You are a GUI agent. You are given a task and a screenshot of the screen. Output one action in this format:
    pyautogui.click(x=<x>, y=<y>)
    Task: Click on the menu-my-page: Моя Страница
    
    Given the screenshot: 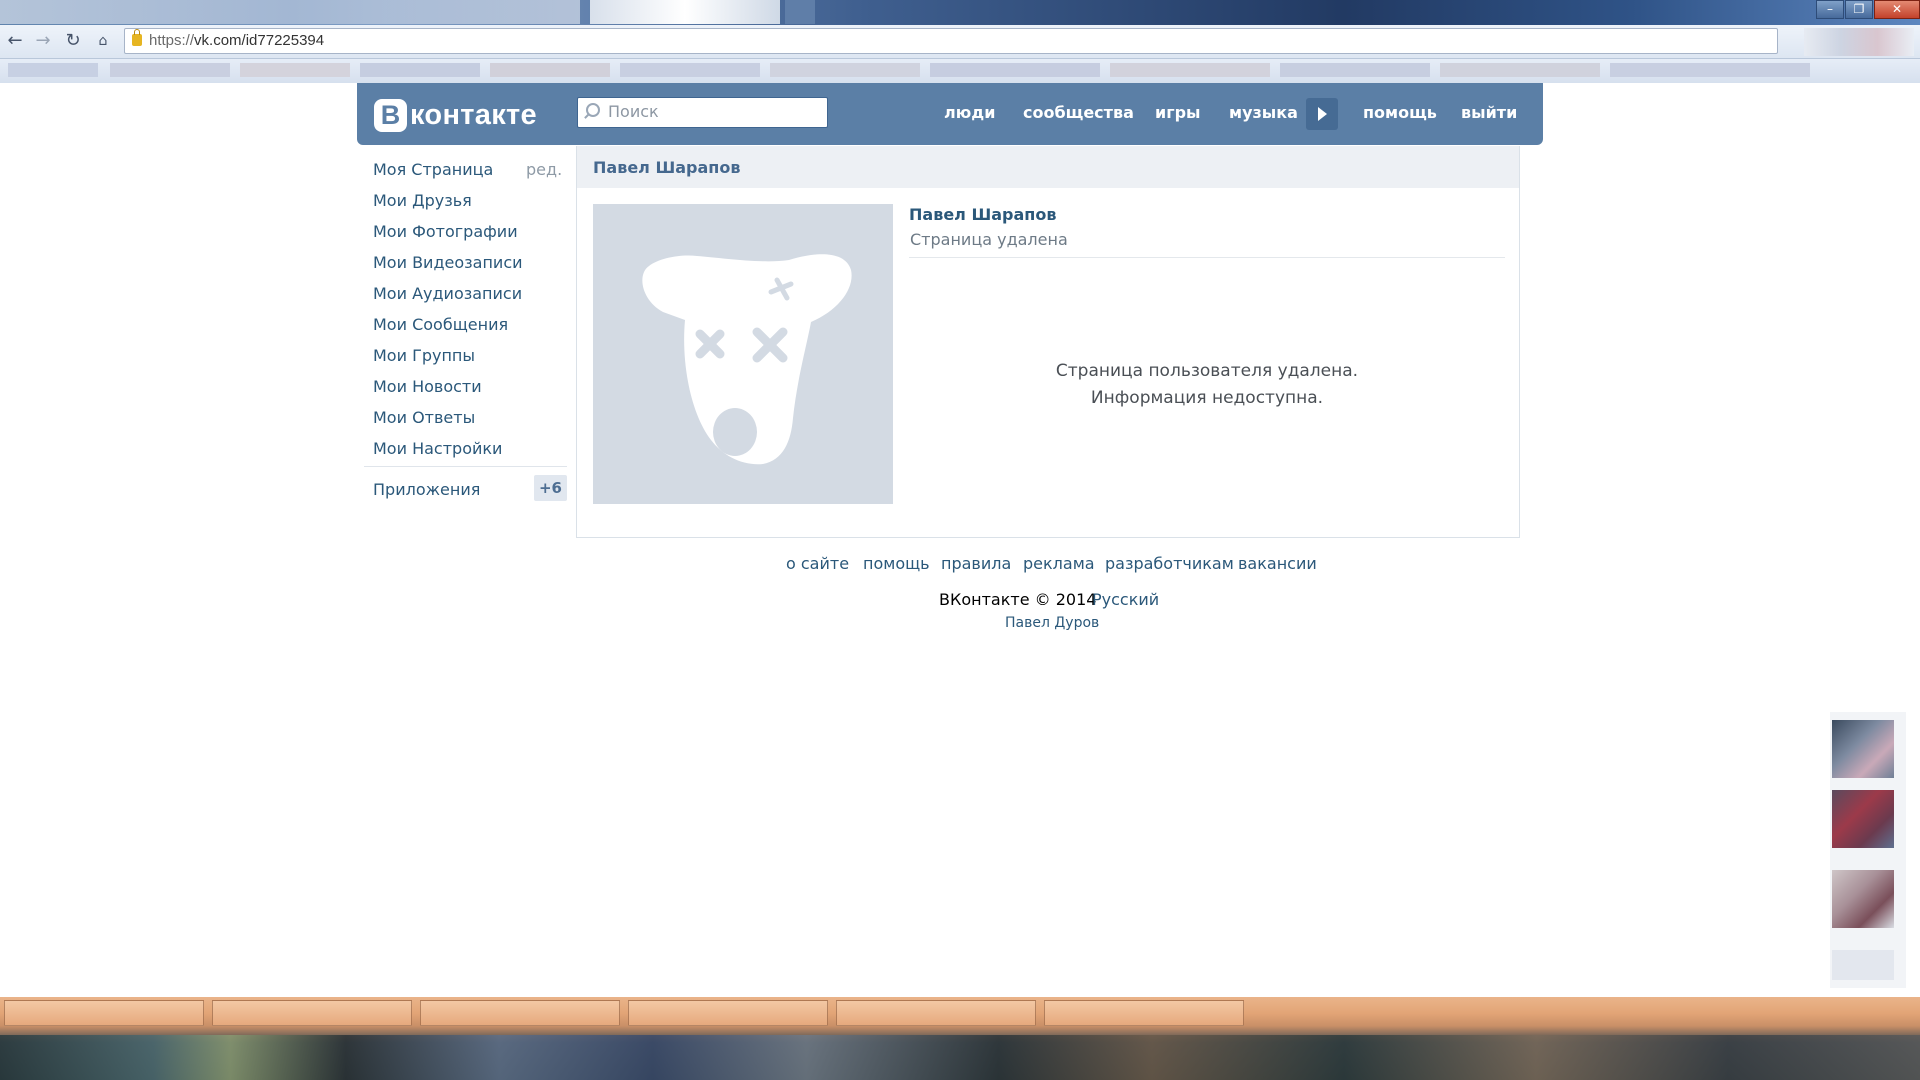 What is the action you would take?
    pyautogui.click(x=433, y=169)
    